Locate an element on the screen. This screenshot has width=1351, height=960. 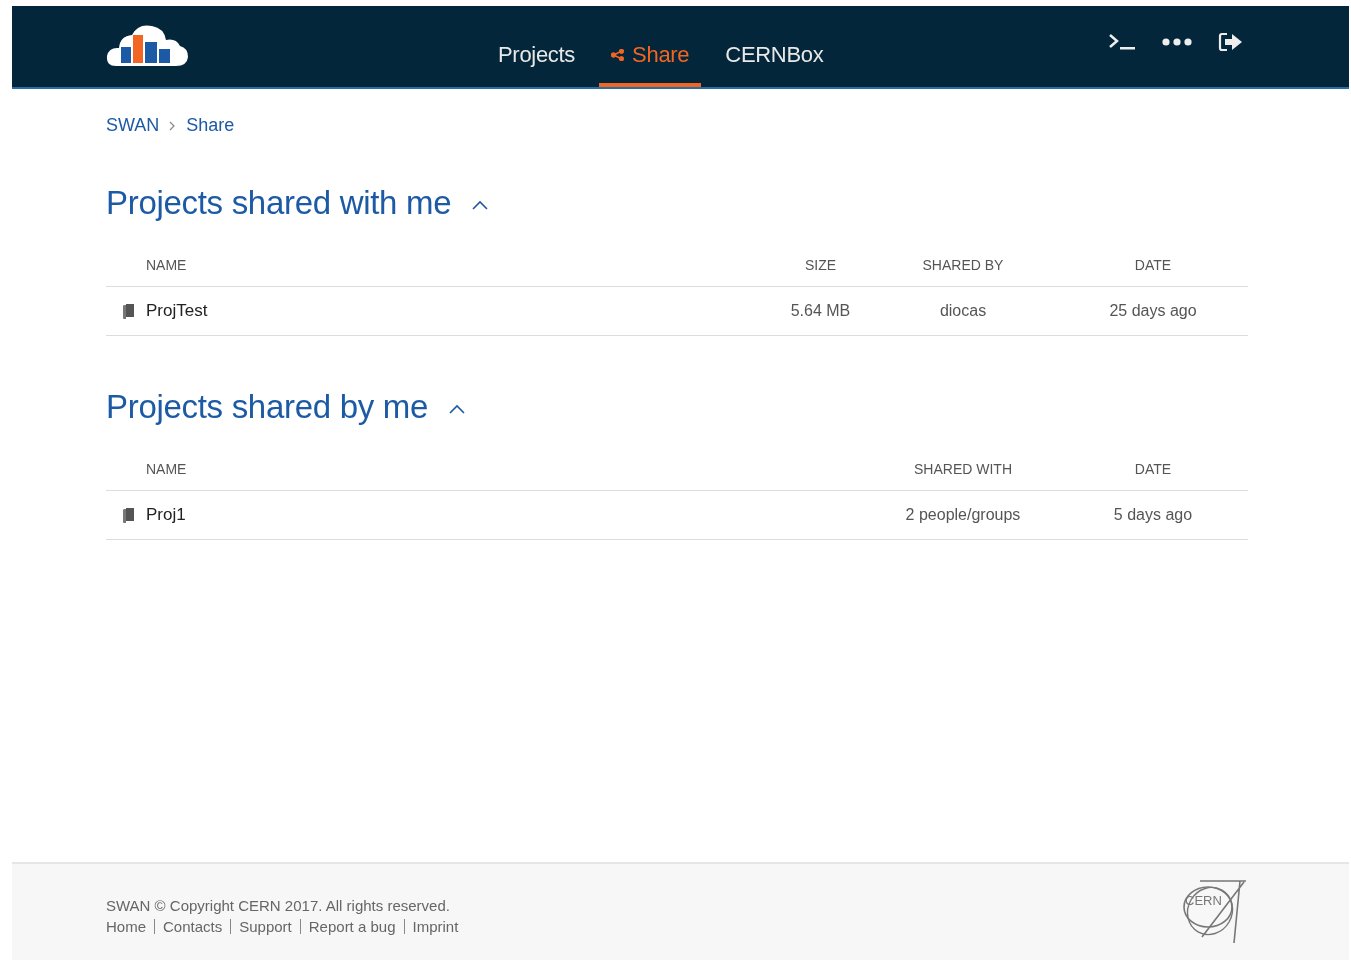
project-name-link: Proj1 is located at coordinates (166, 515).